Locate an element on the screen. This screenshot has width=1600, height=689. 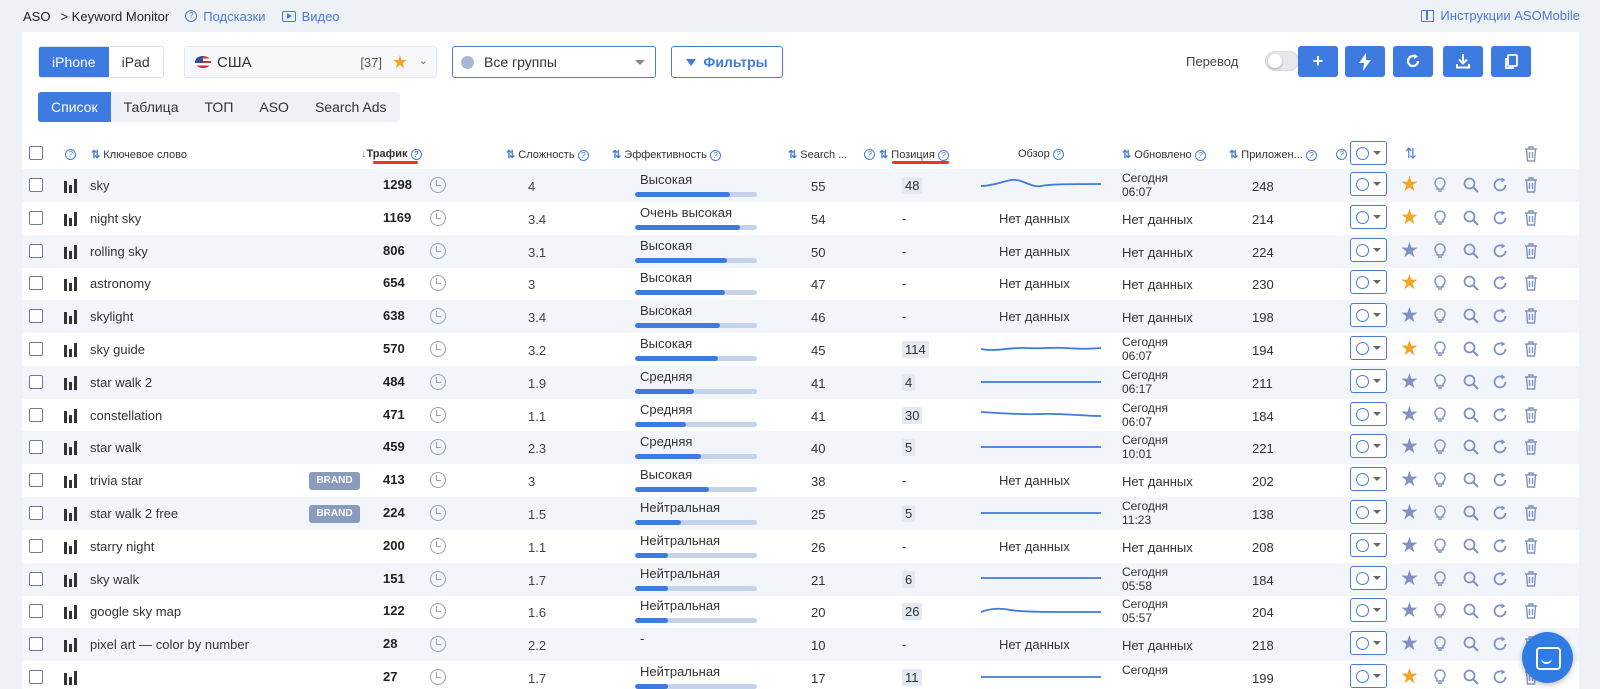
keyword-text: star walk 2 free is located at coordinates (134, 513).